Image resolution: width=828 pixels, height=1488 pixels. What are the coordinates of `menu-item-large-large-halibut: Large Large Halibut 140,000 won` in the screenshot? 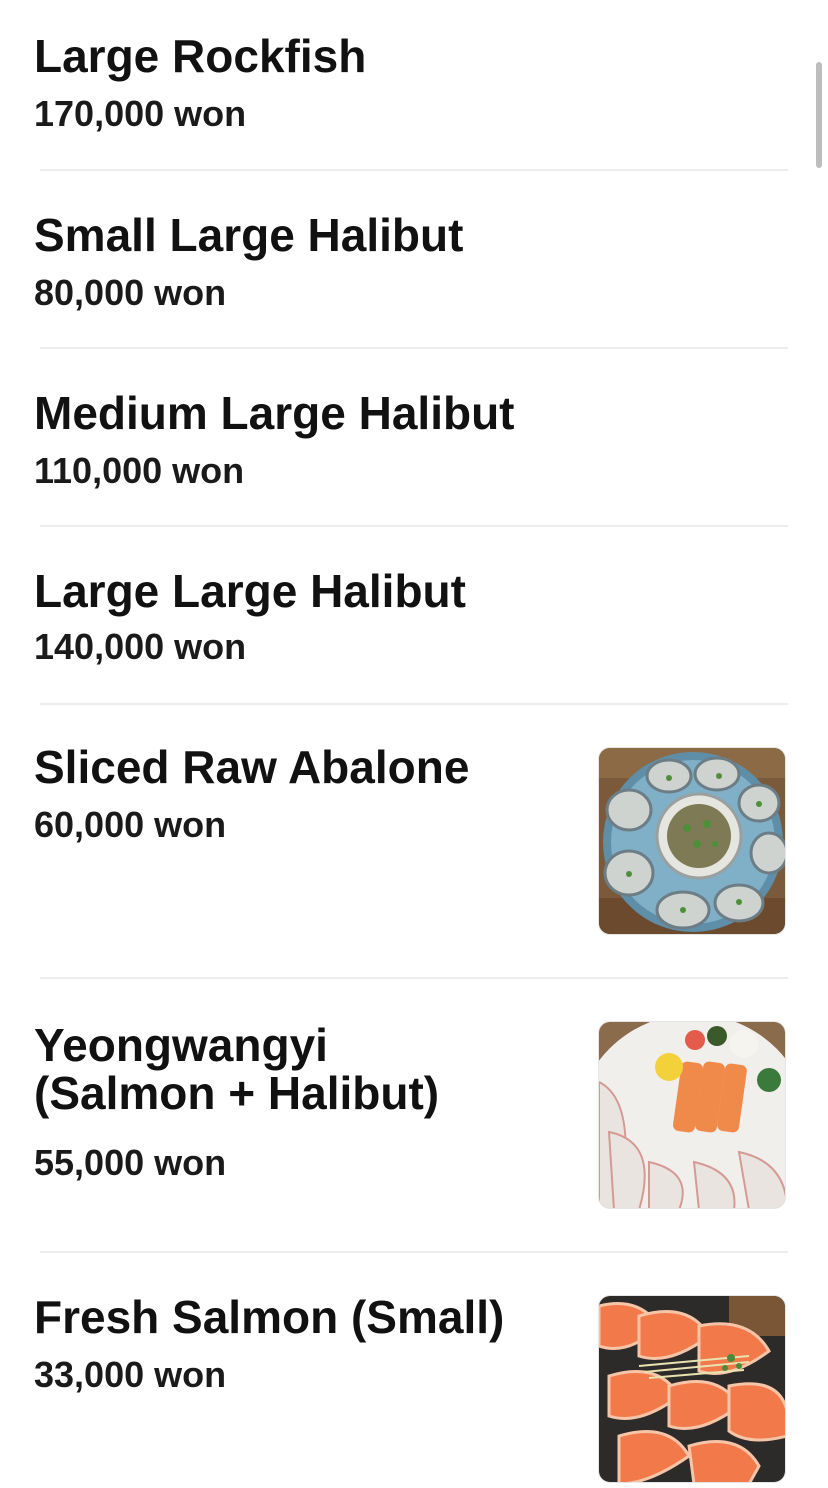 It's located at (414, 615).